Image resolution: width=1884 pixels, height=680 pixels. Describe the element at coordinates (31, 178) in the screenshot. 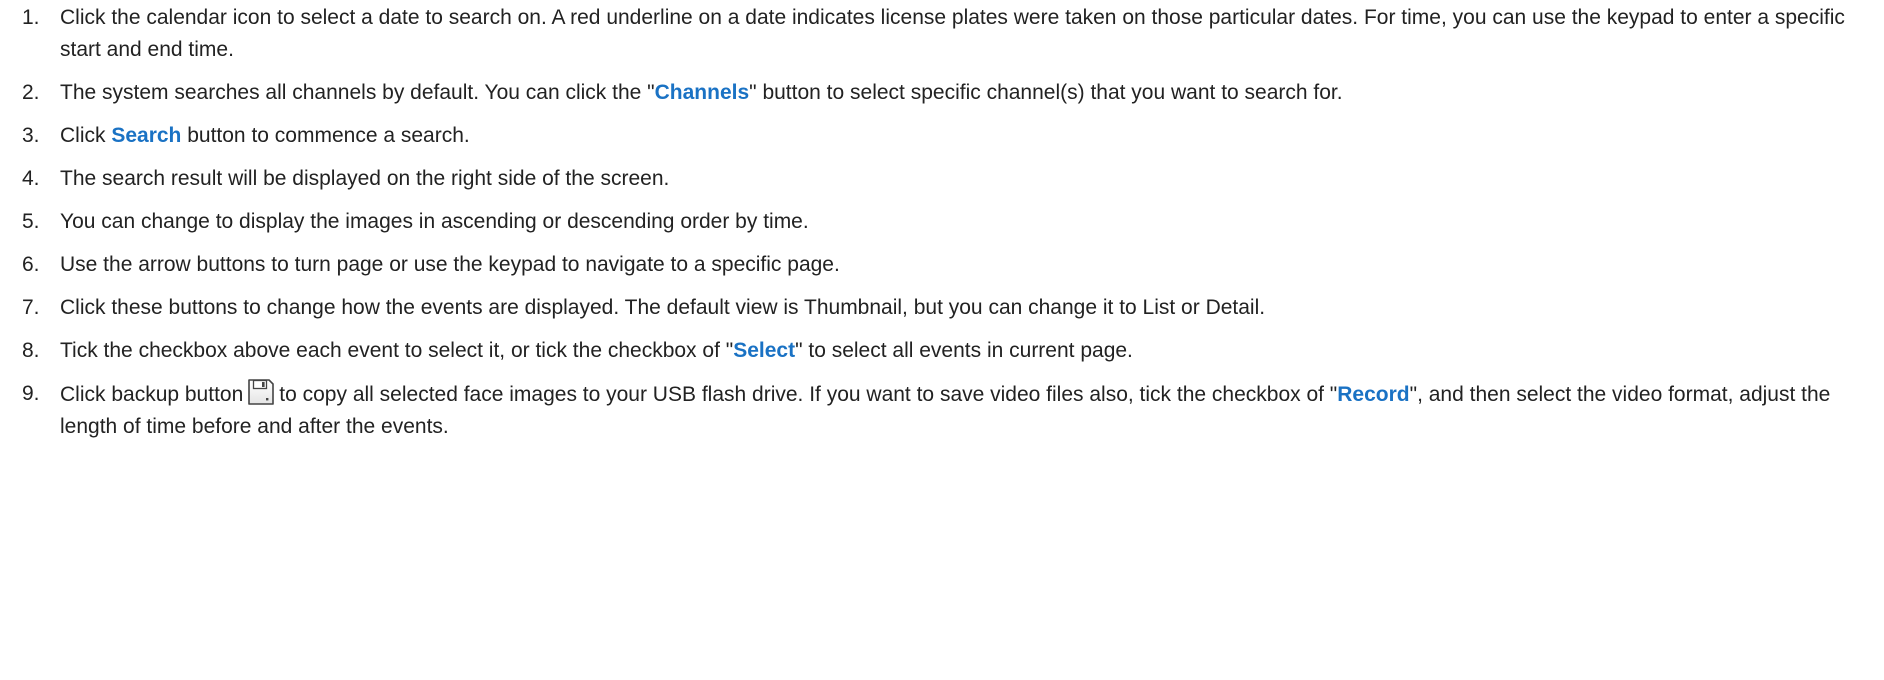

I see `step-number: 4.` at that location.